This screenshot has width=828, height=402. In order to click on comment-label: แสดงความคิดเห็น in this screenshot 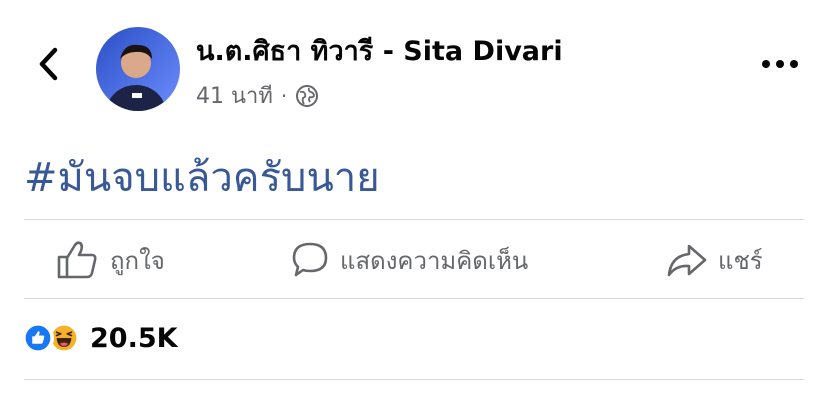, I will do `click(434, 260)`.